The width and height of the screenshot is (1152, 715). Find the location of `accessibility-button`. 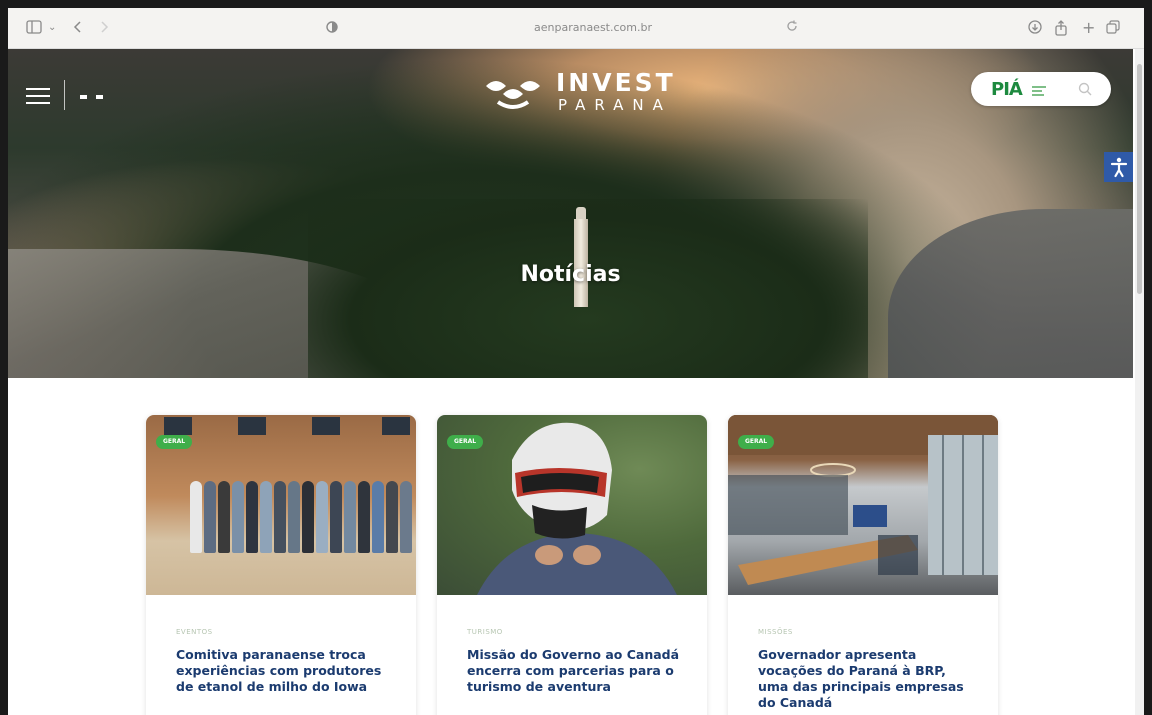

accessibility-button is located at coordinates (1118, 167).